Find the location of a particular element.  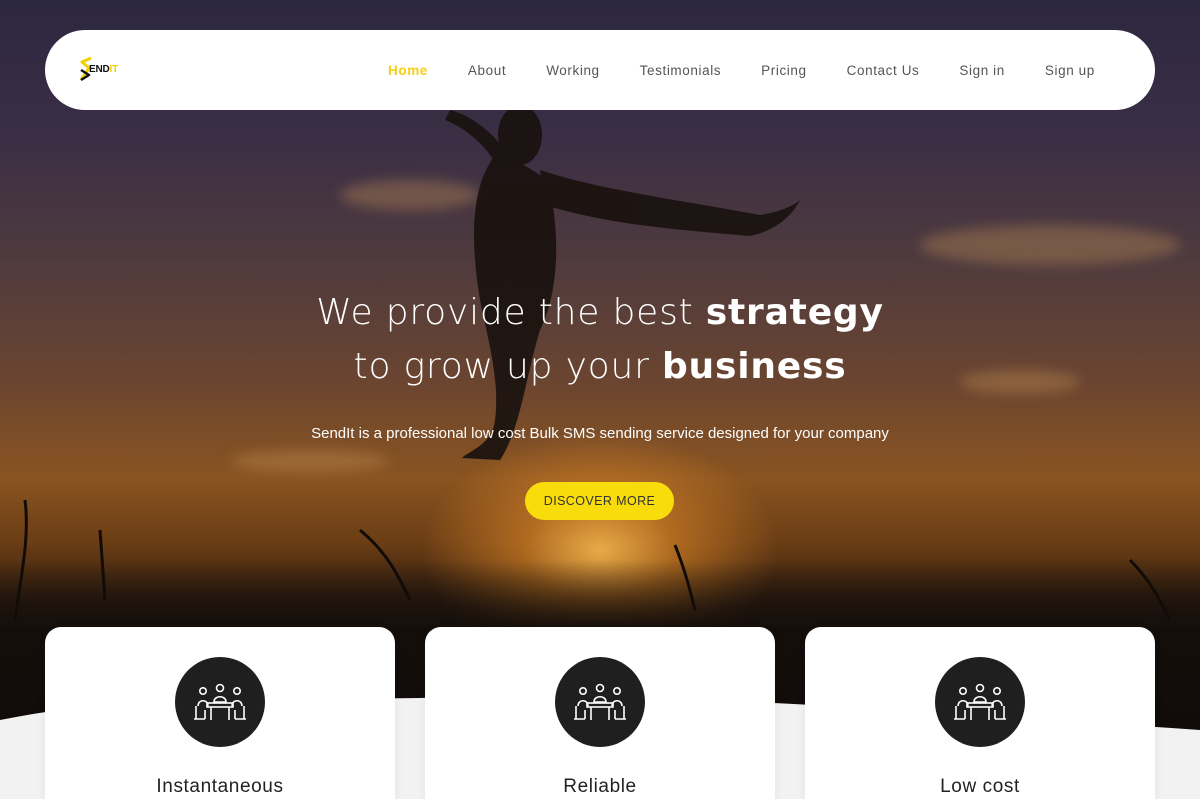

feature-card-instantaneous: Instantaneous is located at coordinates (220, 713).